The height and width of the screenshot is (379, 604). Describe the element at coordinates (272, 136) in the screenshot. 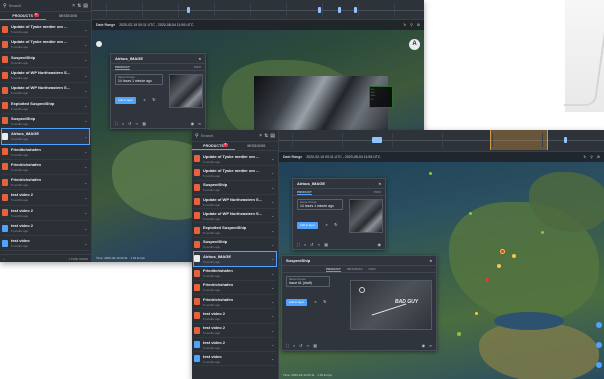

I see `document-icon: ▤` at that location.